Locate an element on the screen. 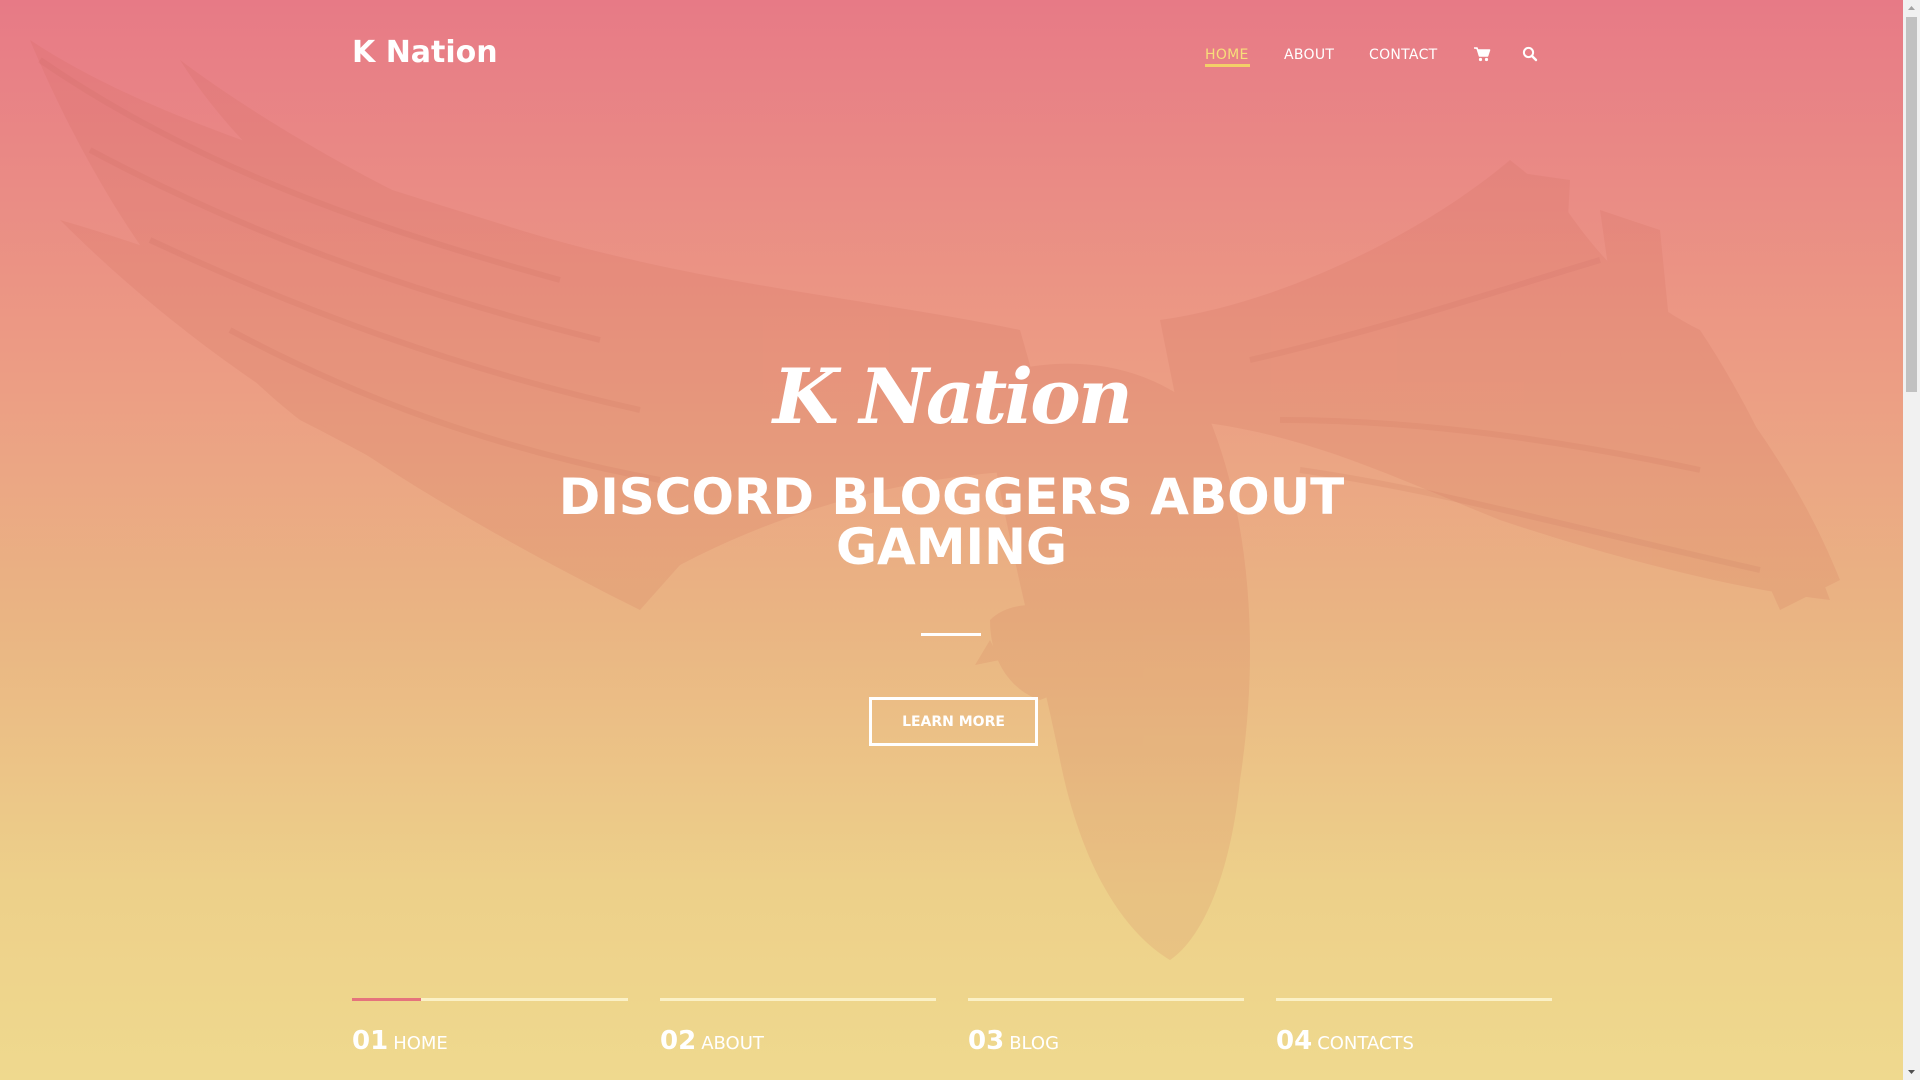 This screenshot has height=1080, width=1920. section-item-contacts: 04 CONTACTS is located at coordinates (1414, 1039).